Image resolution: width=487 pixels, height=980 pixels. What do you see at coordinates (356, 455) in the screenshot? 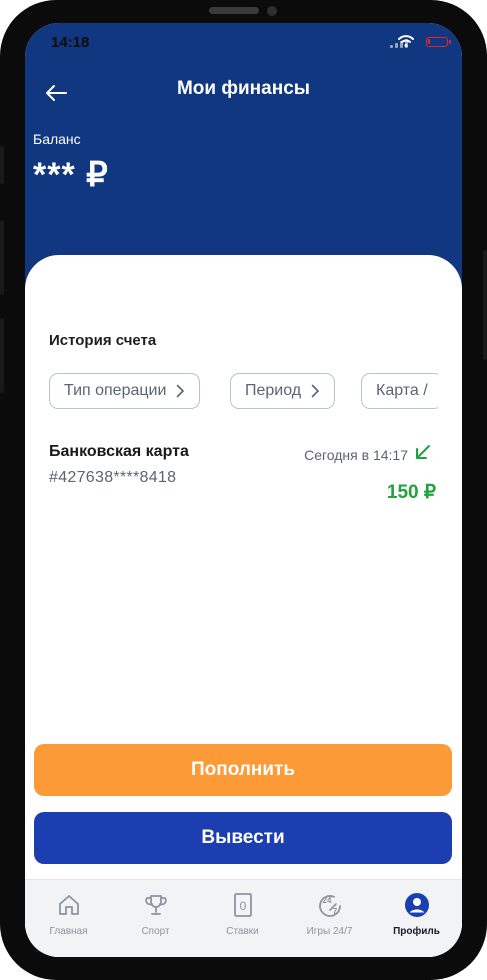
I see `transaction-date: Сегодня в 14:17` at bounding box center [356, 455].